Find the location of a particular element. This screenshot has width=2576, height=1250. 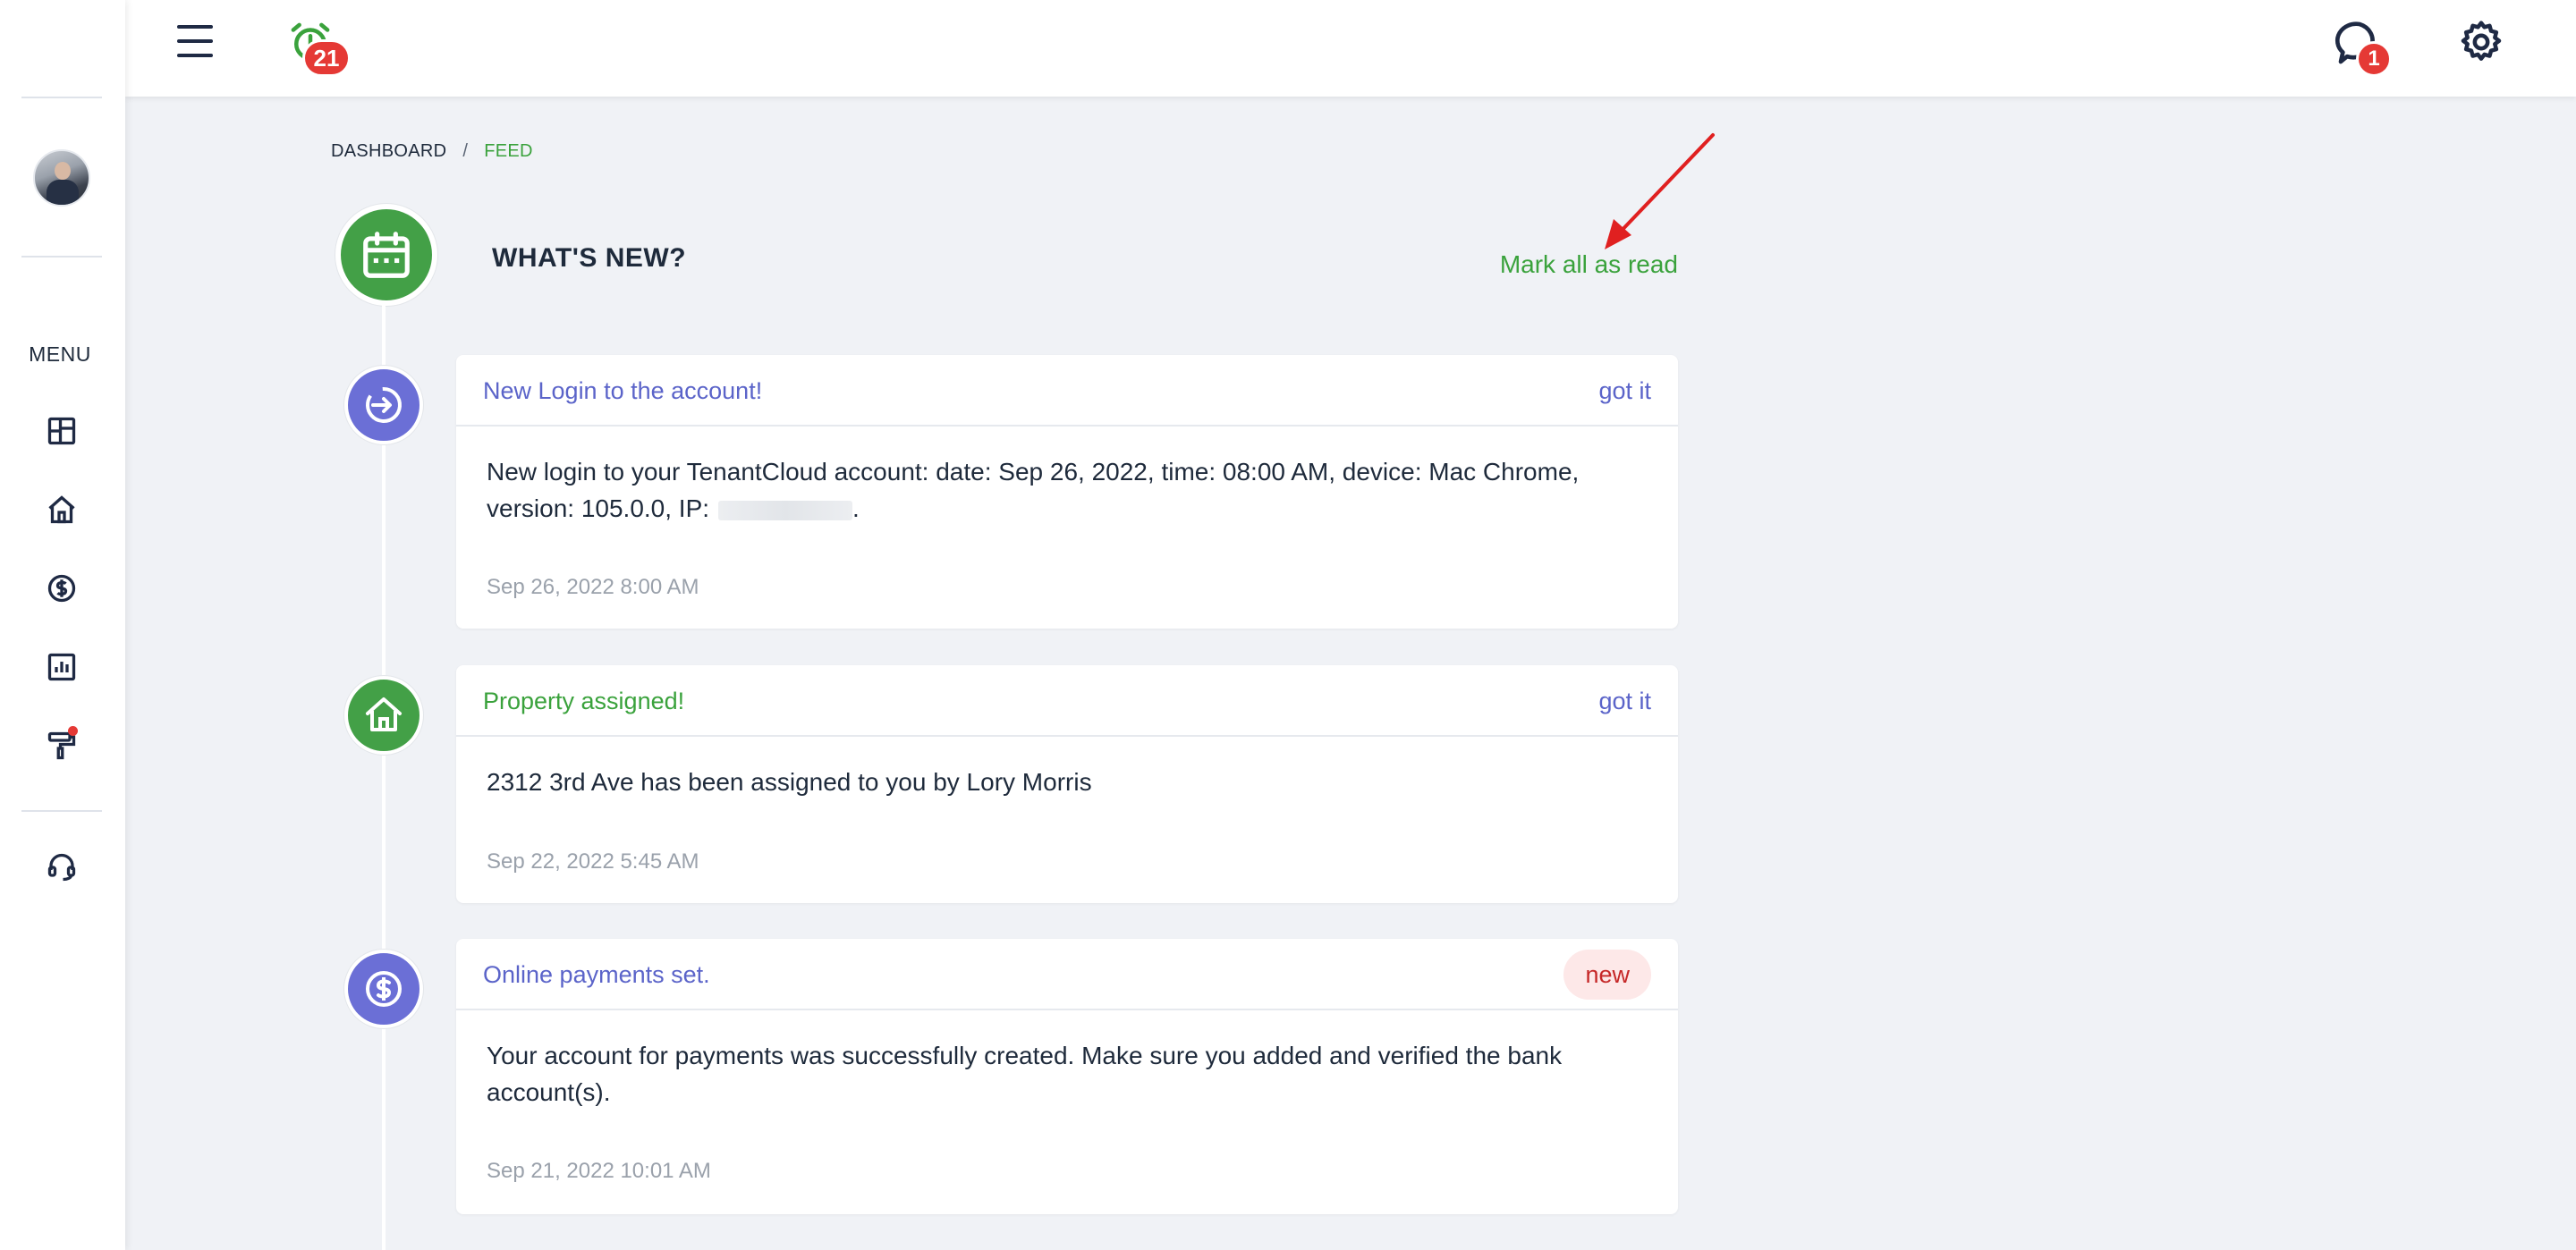

hamburger-menu-button is located at coordinates (196, 41).